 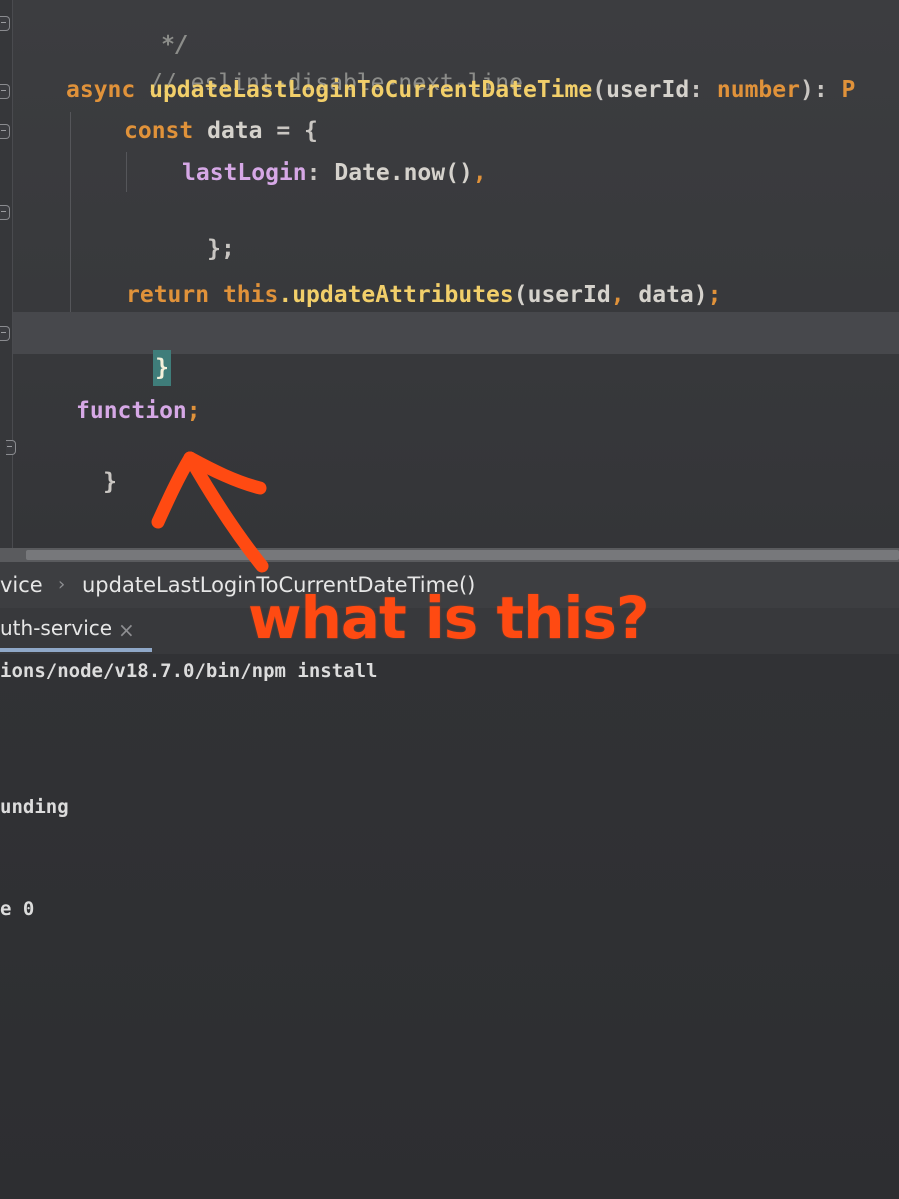 I want to click on property-last-login: lastLogin, so click(x=244, y=173).